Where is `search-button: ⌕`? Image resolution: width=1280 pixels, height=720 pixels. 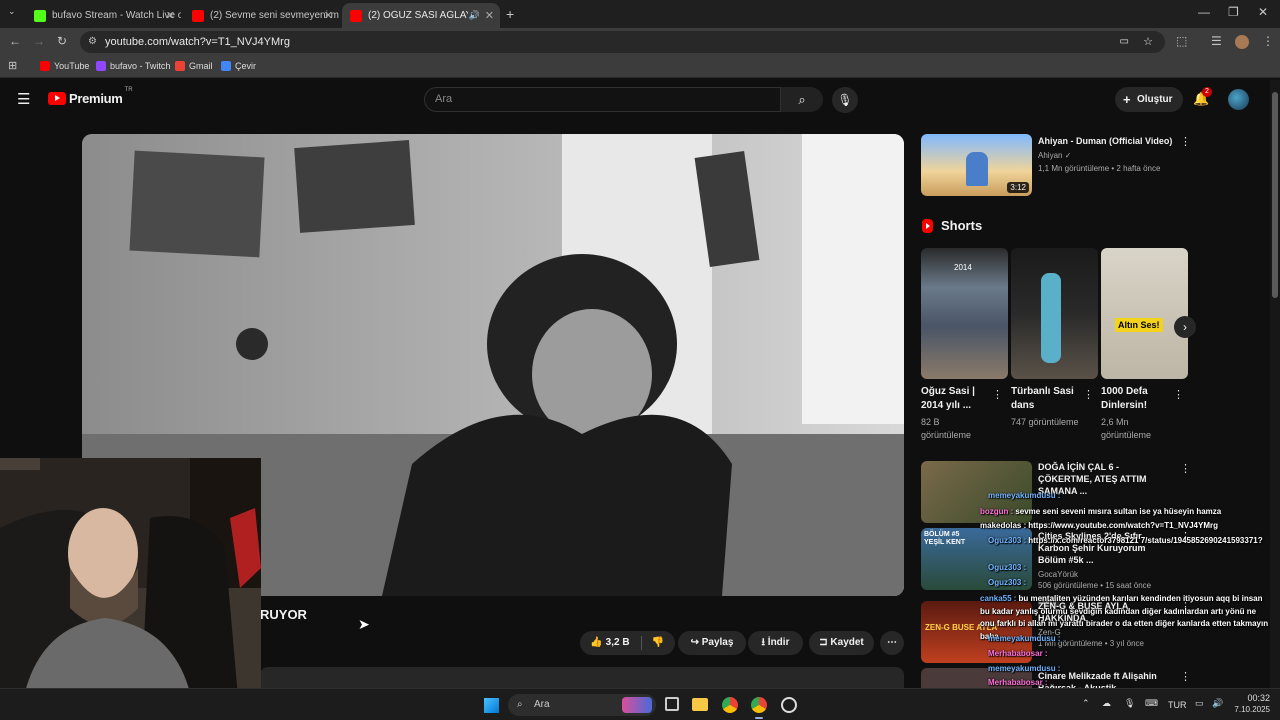 search-button: ⌕ is located at coordinates (802, 99).